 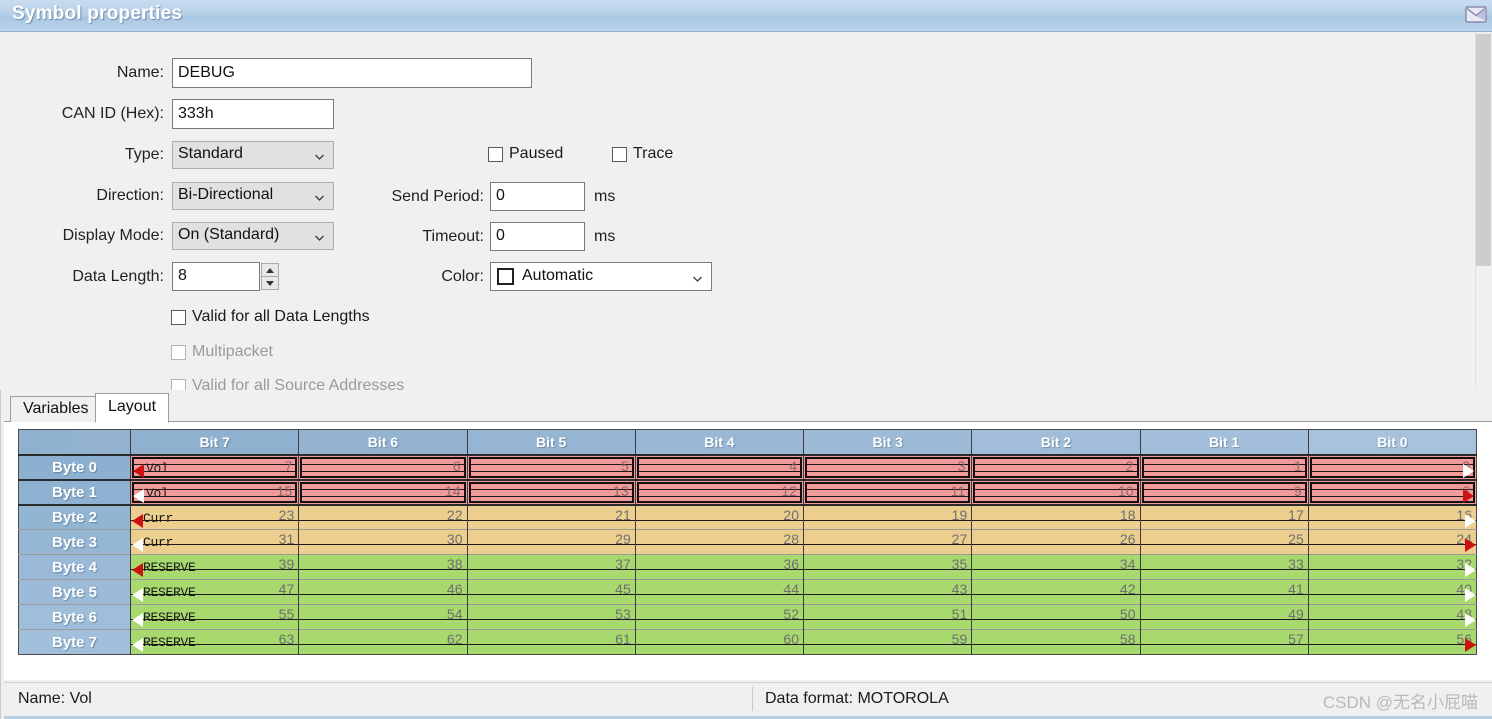 What do you see at coordinates (1056, 542) in the screenshot?
I see `bit-cell: 26` at bounding box center [1056, 542].